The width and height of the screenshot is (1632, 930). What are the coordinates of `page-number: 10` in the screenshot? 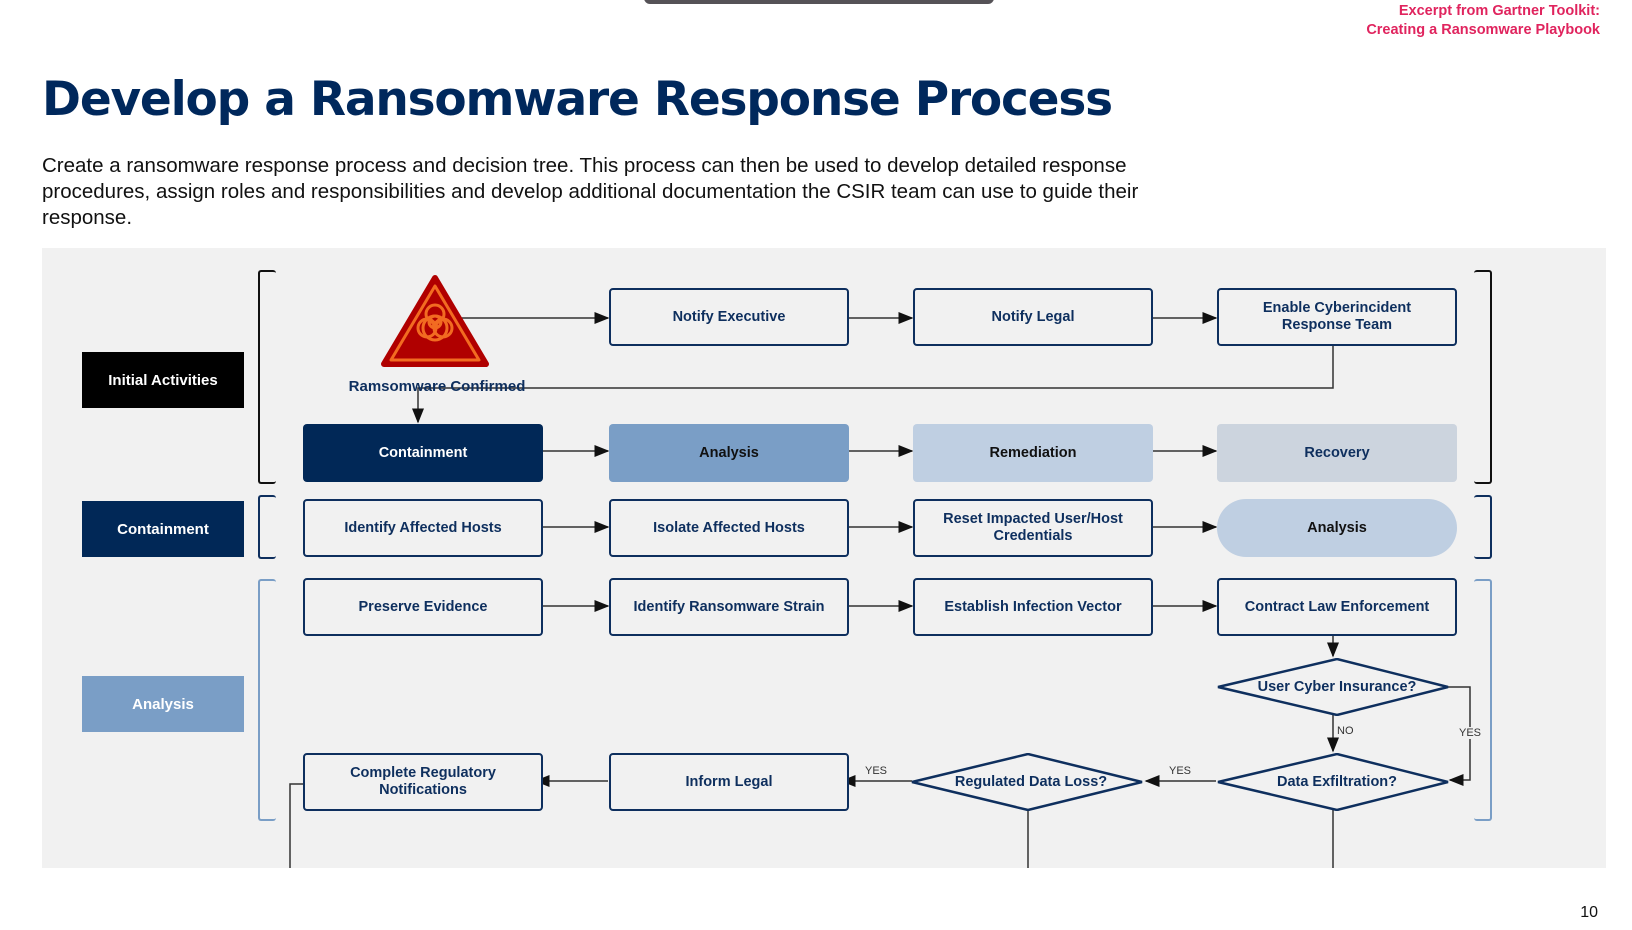 It's located at (1589, 912).